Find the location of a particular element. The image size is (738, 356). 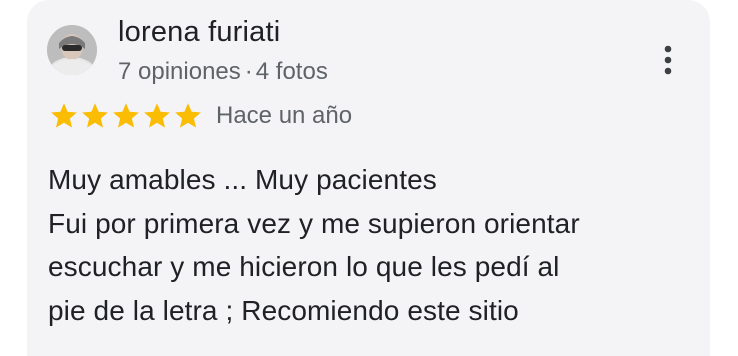

avatar is located at coordinates (72, 50).